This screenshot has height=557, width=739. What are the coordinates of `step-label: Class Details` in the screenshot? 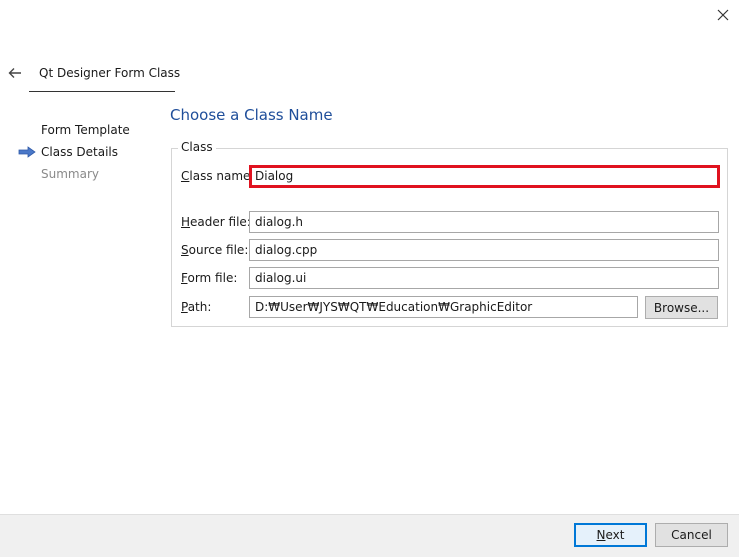 It's located at (79, 152).